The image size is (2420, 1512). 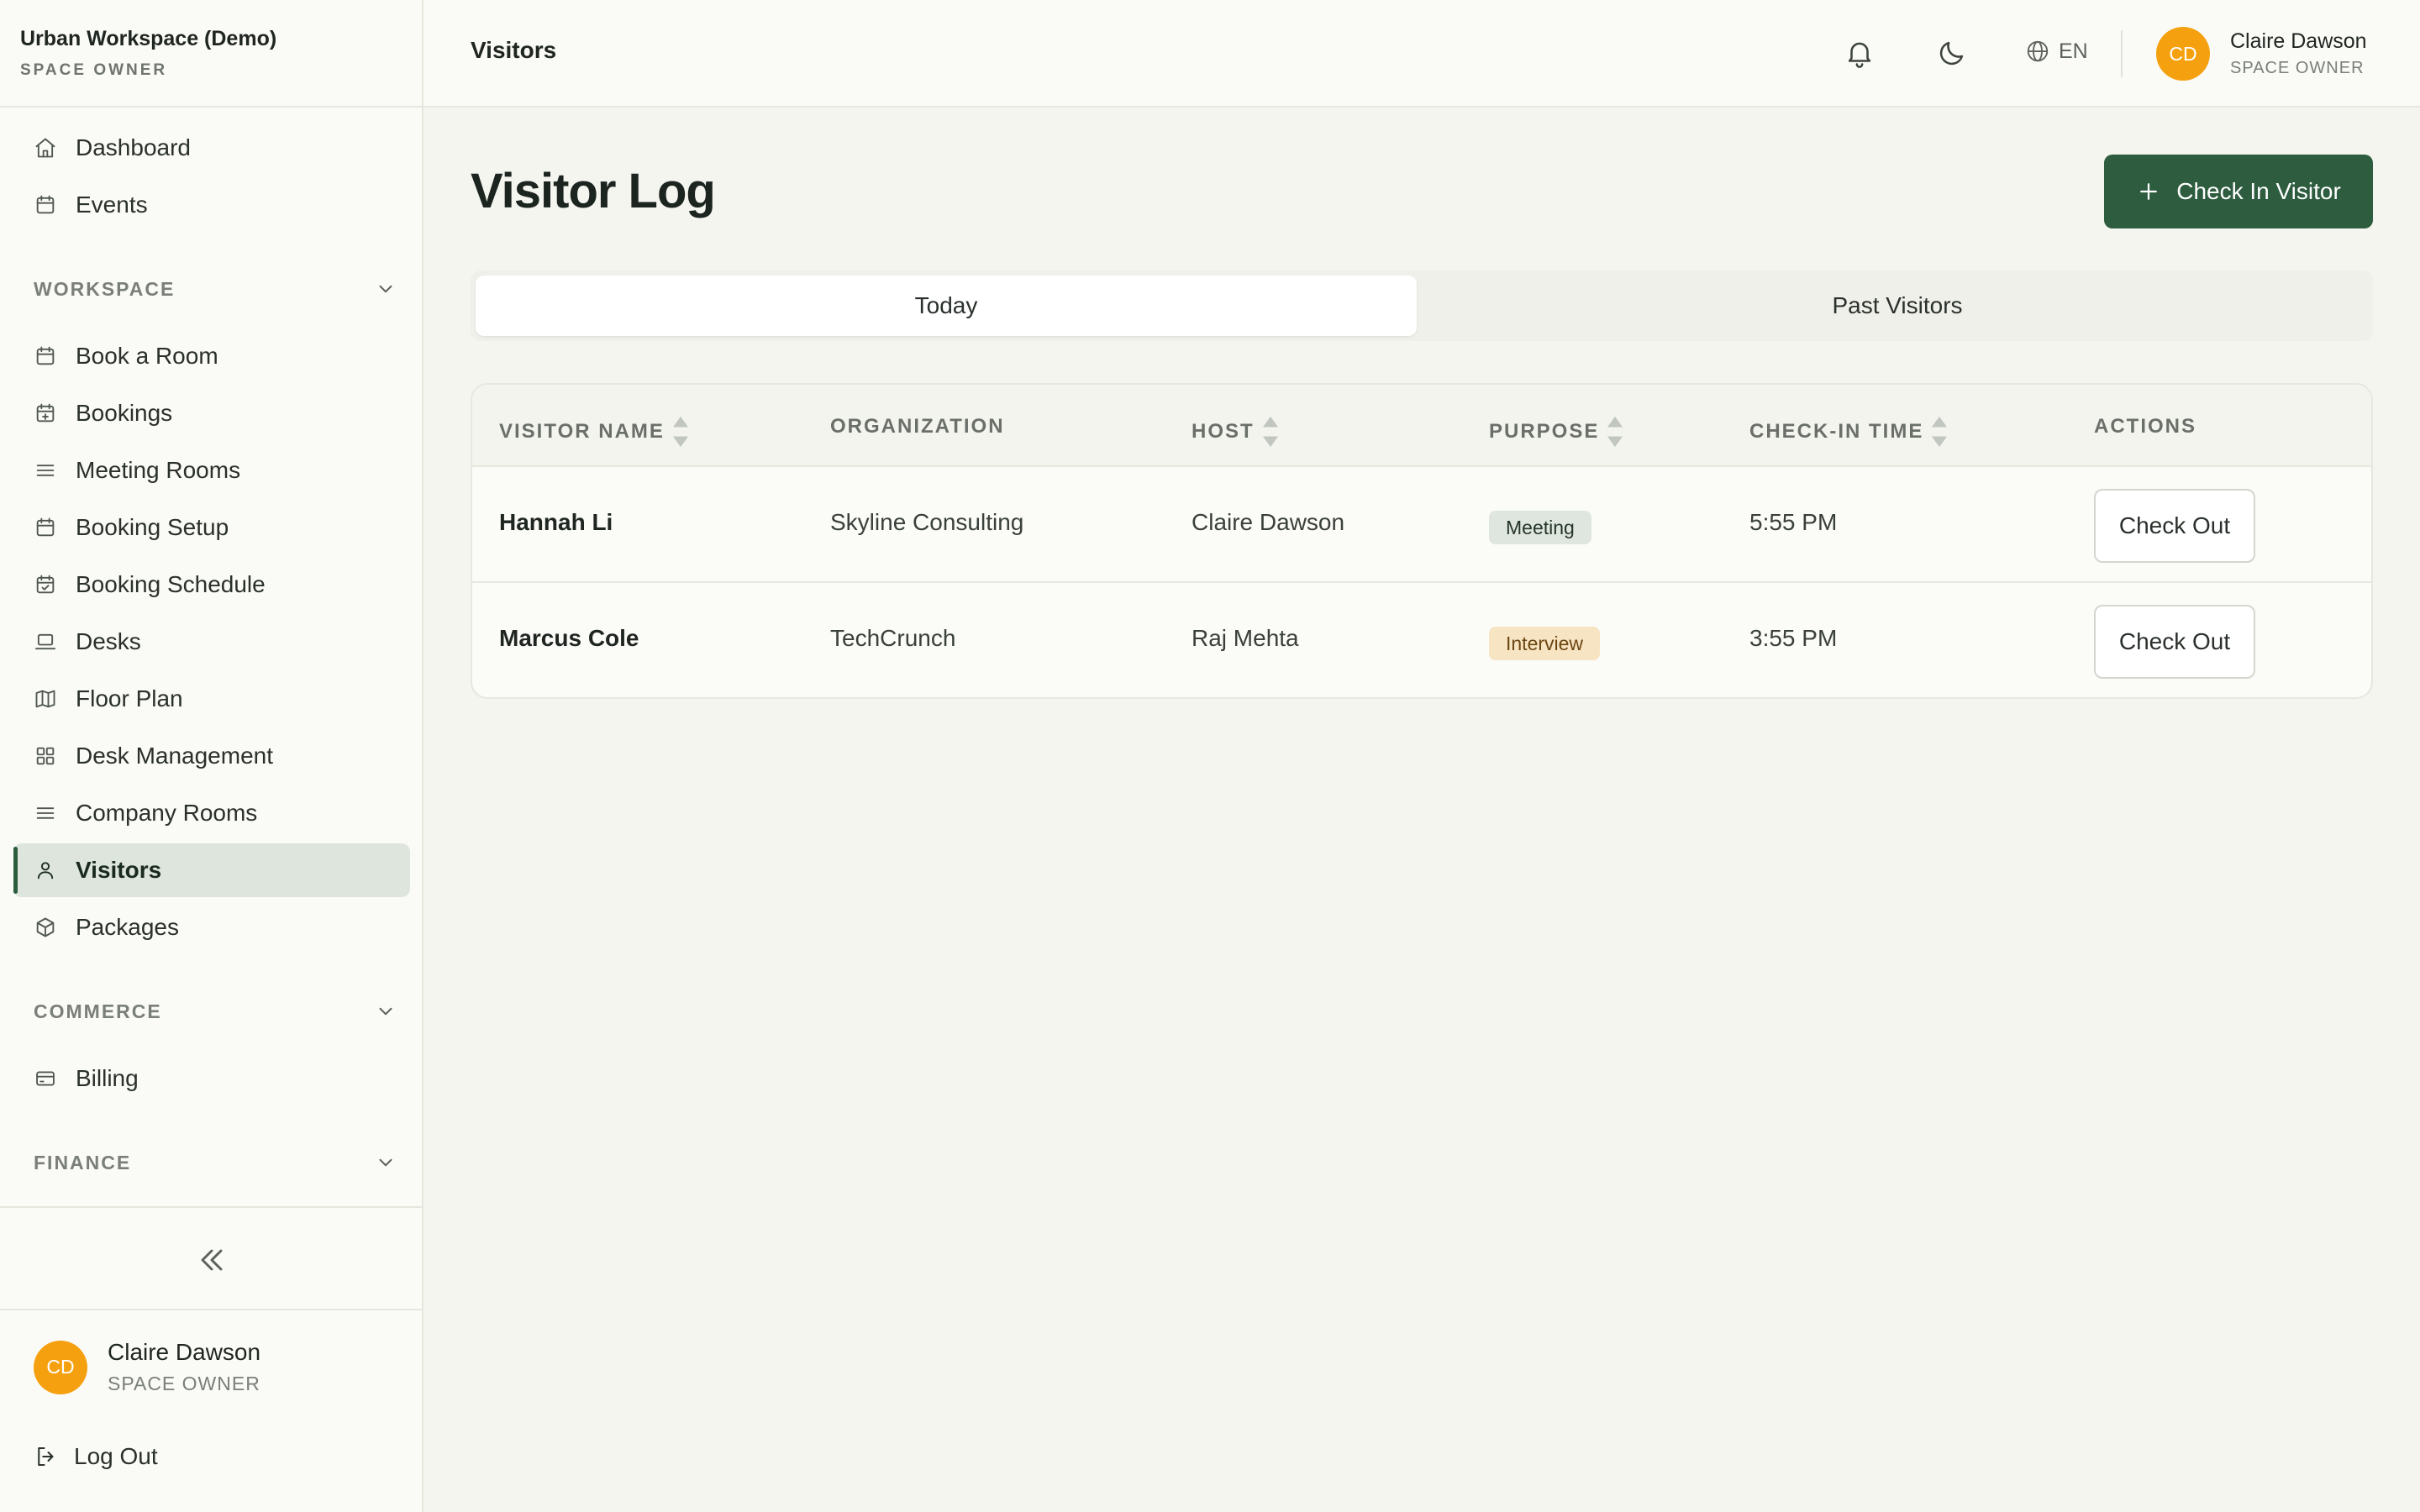 What do you see at coordinates (147, 1367) in the screenshot?
I see `sidebar-user: CD Claire Dawson SPACE OWNER` at bounding box center [147, 1367].